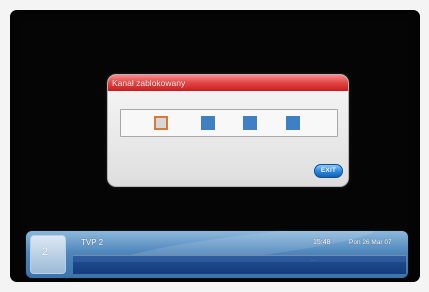 The image size is (429, 292). I want to click on channel-number-box: 2, so click(48, 254).